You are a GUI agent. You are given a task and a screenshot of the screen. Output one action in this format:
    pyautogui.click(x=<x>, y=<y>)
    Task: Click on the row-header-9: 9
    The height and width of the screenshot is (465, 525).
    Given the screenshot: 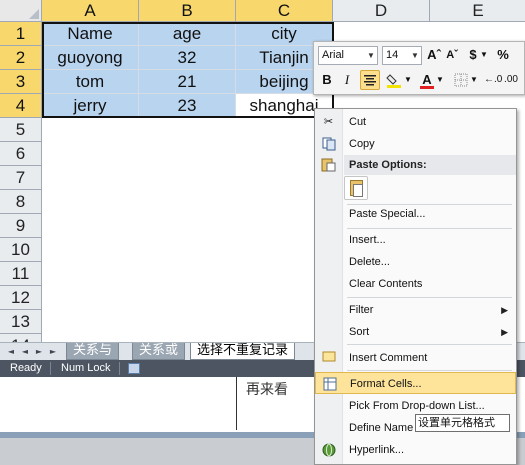 What is the action you would take?
    pyautogui.click(x=21, y=226)
    